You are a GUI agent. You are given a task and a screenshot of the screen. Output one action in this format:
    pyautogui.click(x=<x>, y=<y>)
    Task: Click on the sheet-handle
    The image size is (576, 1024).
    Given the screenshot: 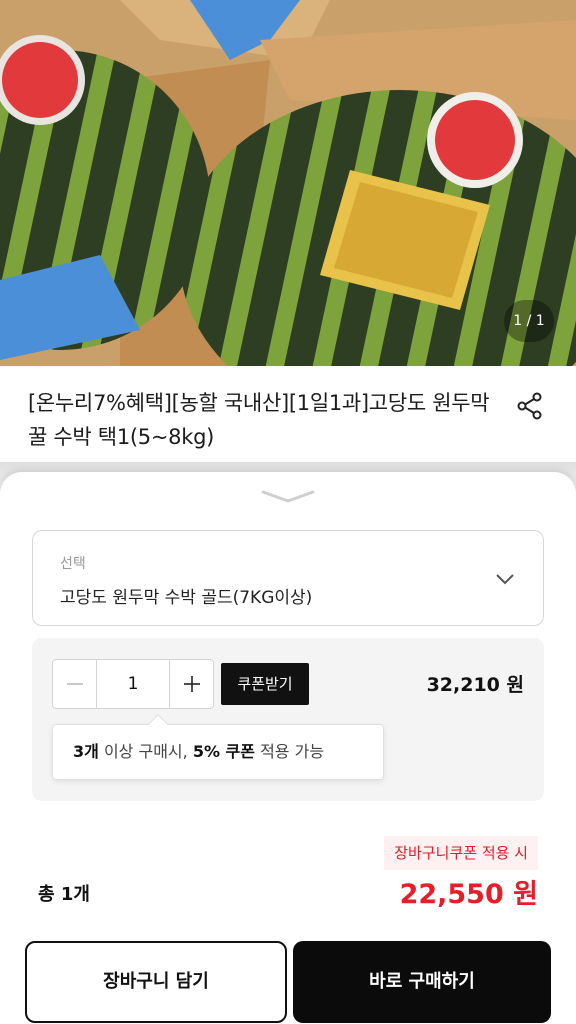 What is the action you would take?
    pyautogui.click(x=288, y=496)
    